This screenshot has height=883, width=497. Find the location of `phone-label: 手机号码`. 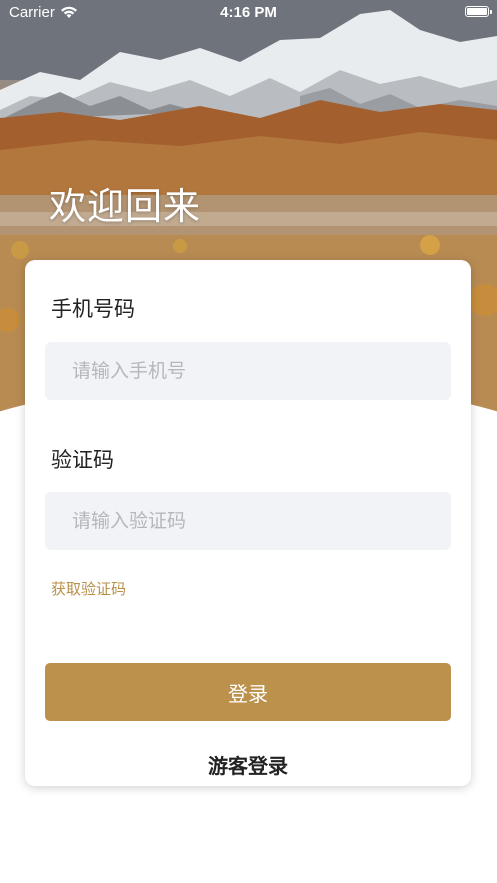

phone-label: 手机号码 is located at coordinates (93, 309).